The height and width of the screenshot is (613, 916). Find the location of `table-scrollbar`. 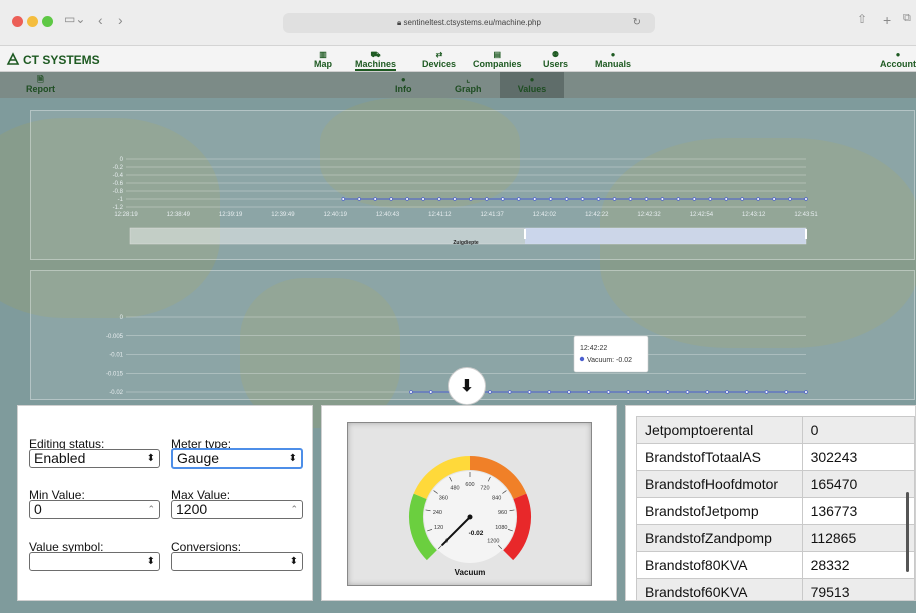

table-scrollbar is located at coordinates (907, 532).